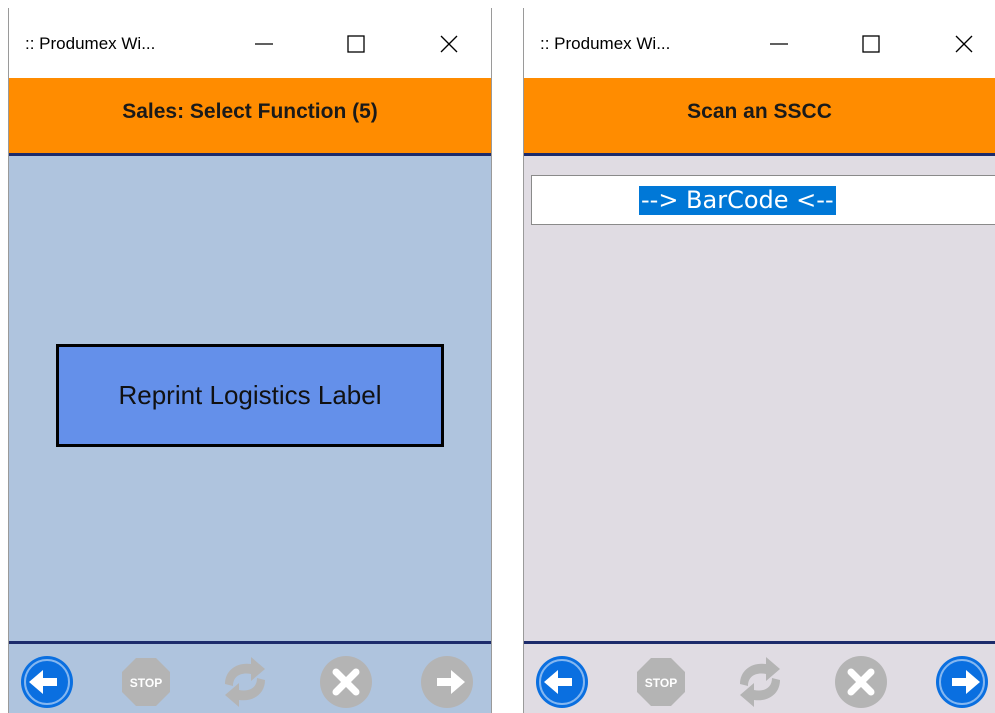 The width and height of the screenshot is (995, 713). I want to click on screen-header: Scan an SSCC, so click(759, 117).